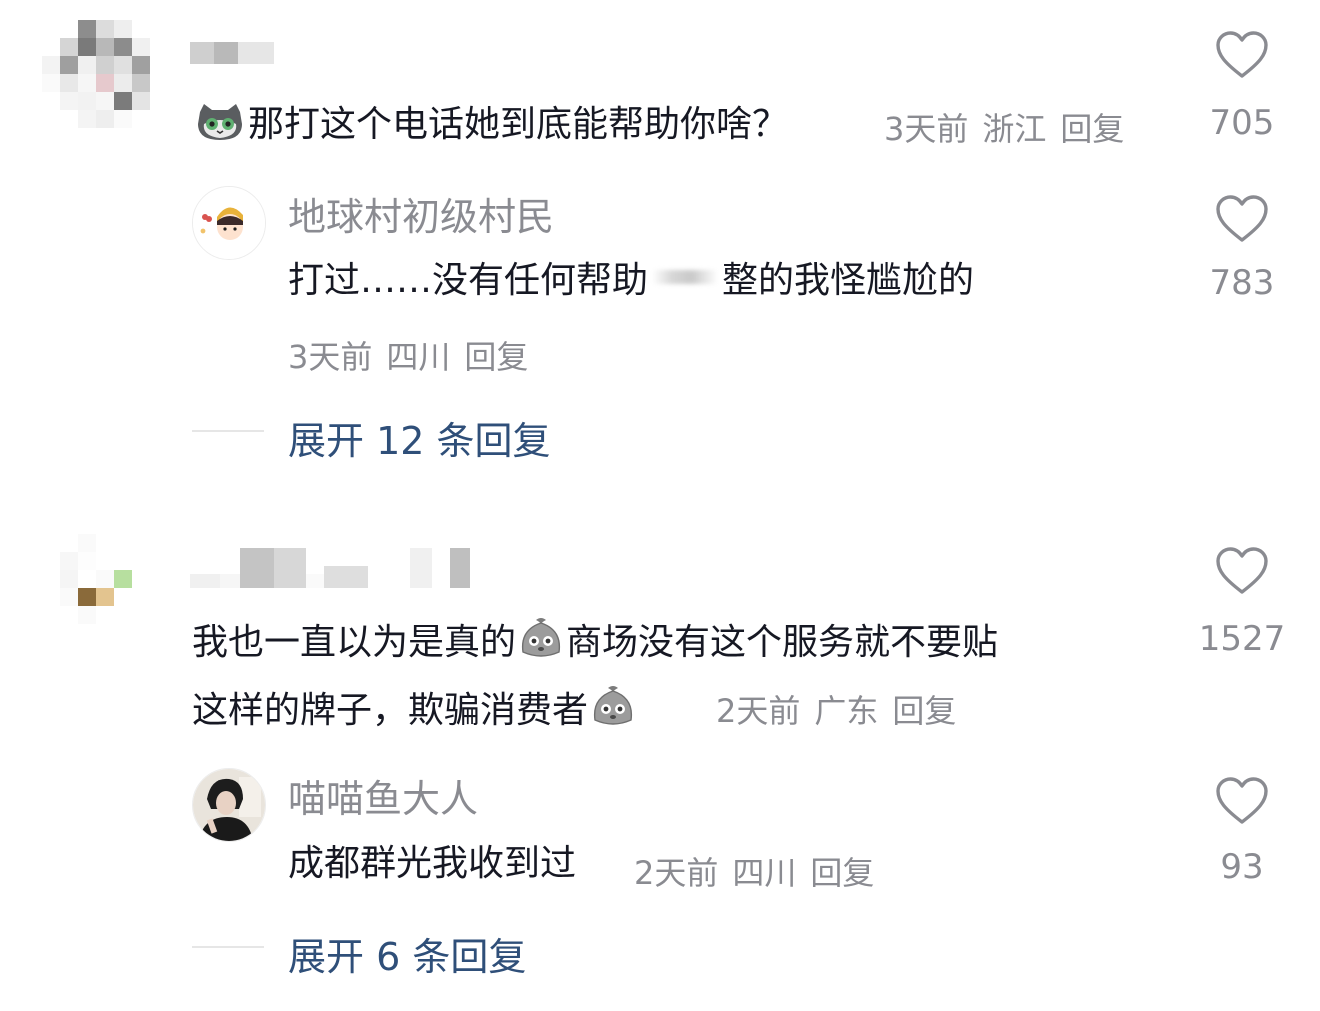  What do you see at coordinates (1242, 247) in the screenshot?
I see `reply-like-column: 783` at bounding box center [1242, 247].